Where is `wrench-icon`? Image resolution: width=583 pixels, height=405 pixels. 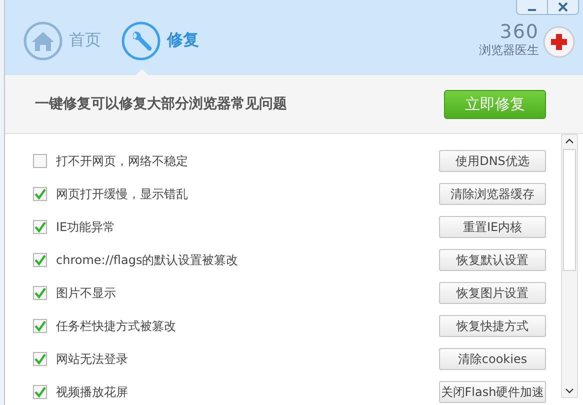
wrench-icon is located at coordinates (141, 40).